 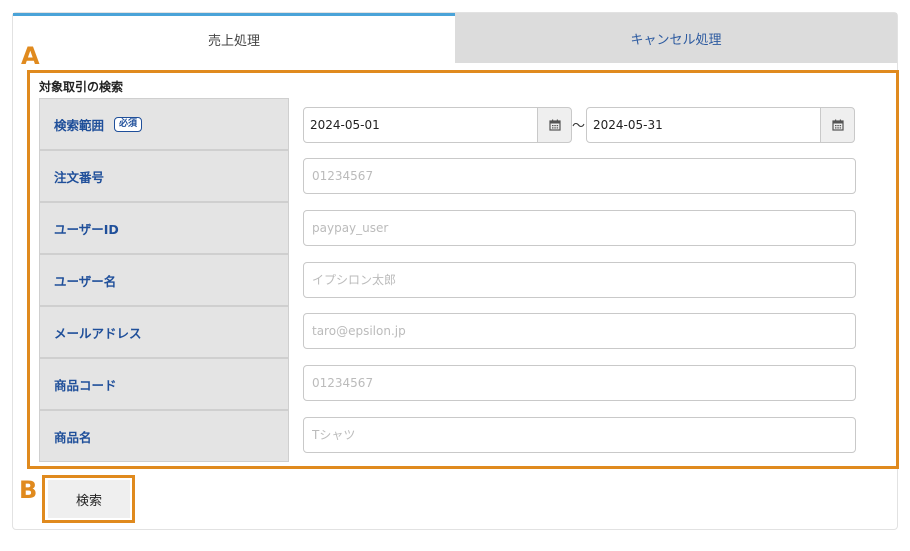 I want to click on section-title: 対象取引の検索, so click(x=81, y=87).